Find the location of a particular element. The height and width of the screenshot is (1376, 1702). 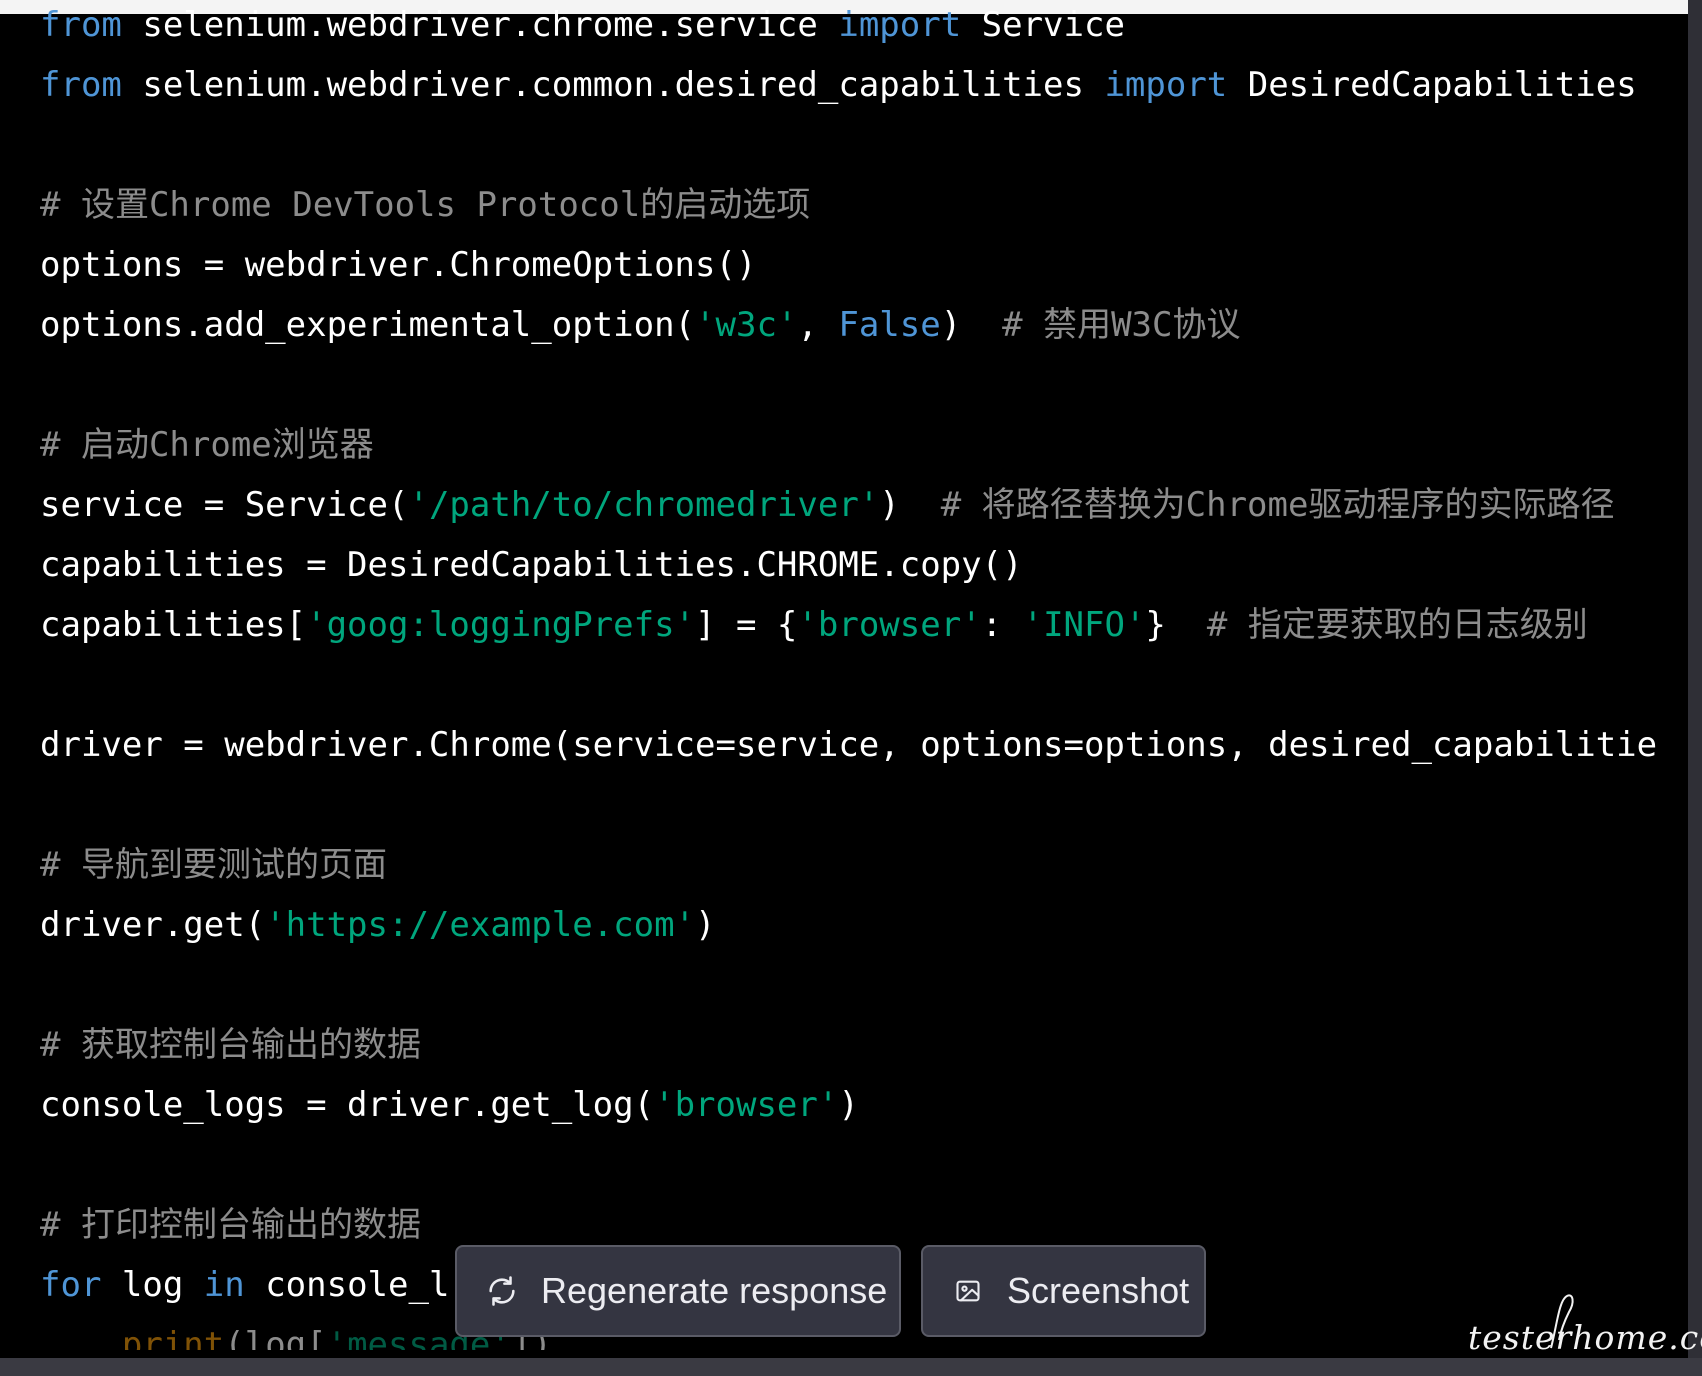

code-token: # 打印控制台输出的数据 is located at coordinates (230, 1225).